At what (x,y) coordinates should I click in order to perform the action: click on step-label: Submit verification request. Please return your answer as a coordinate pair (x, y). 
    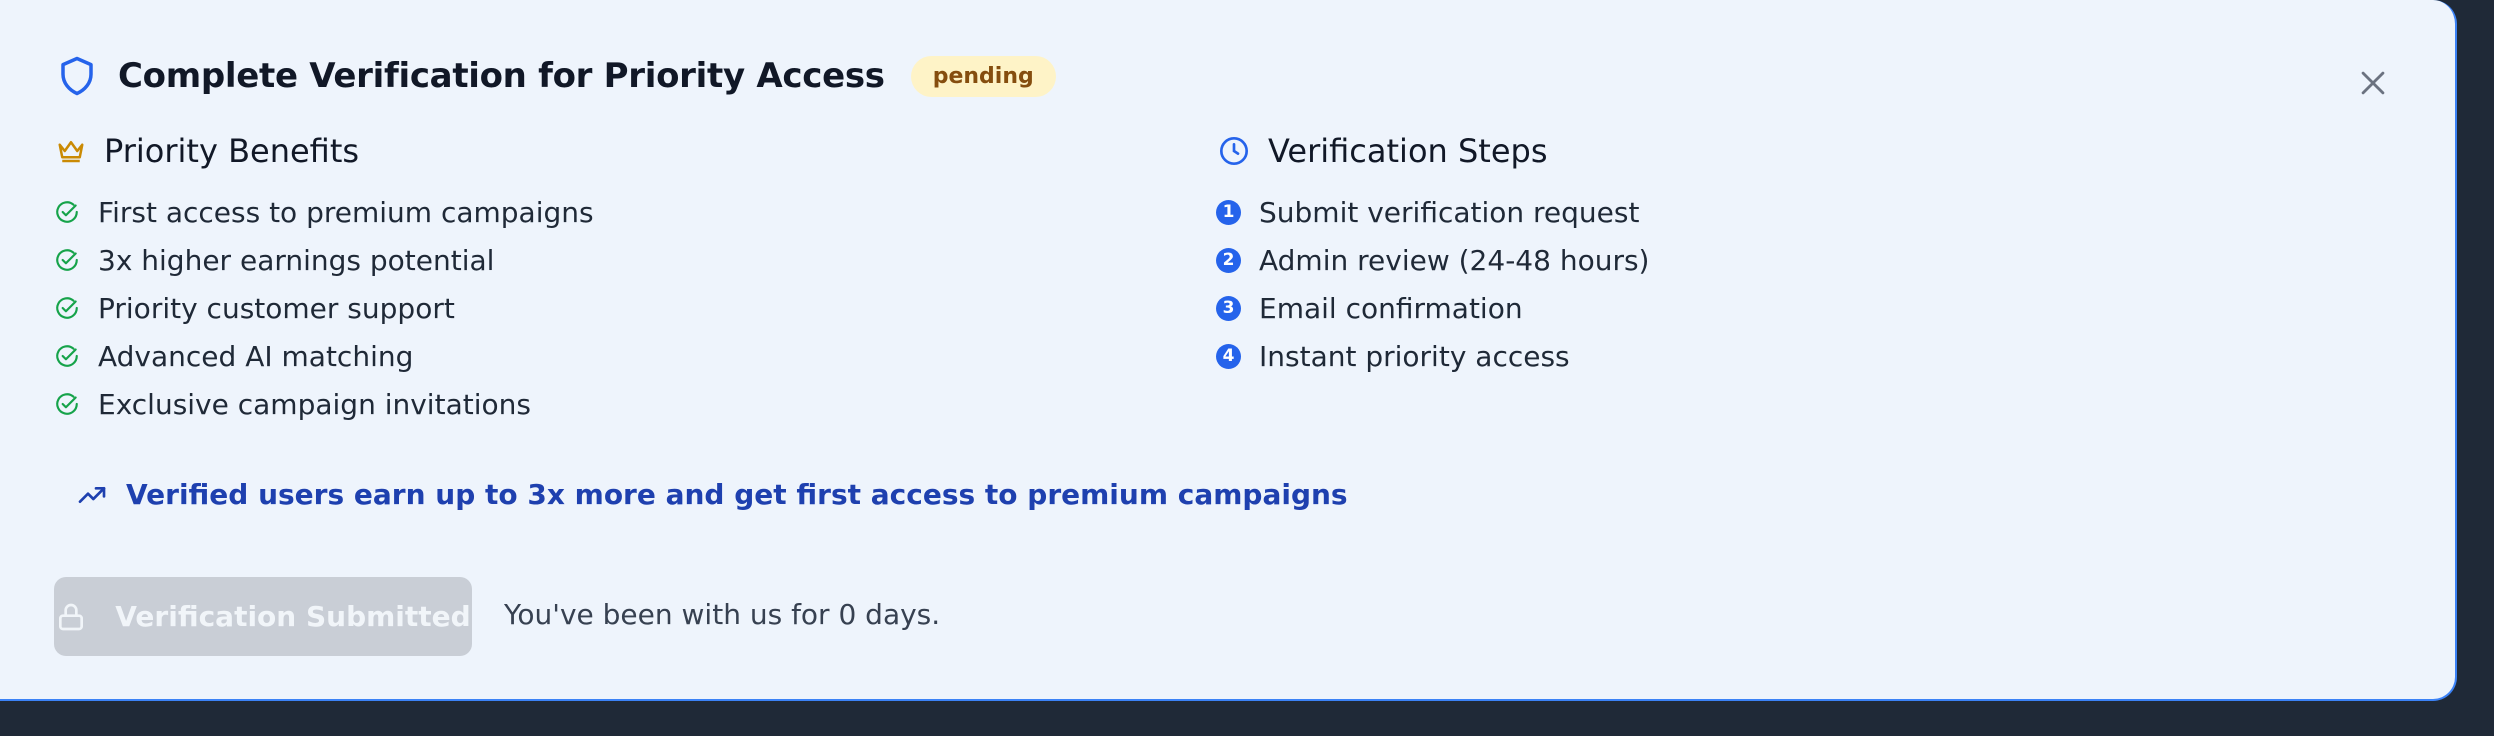
    Looking at the image, I should click on (1449, 212).